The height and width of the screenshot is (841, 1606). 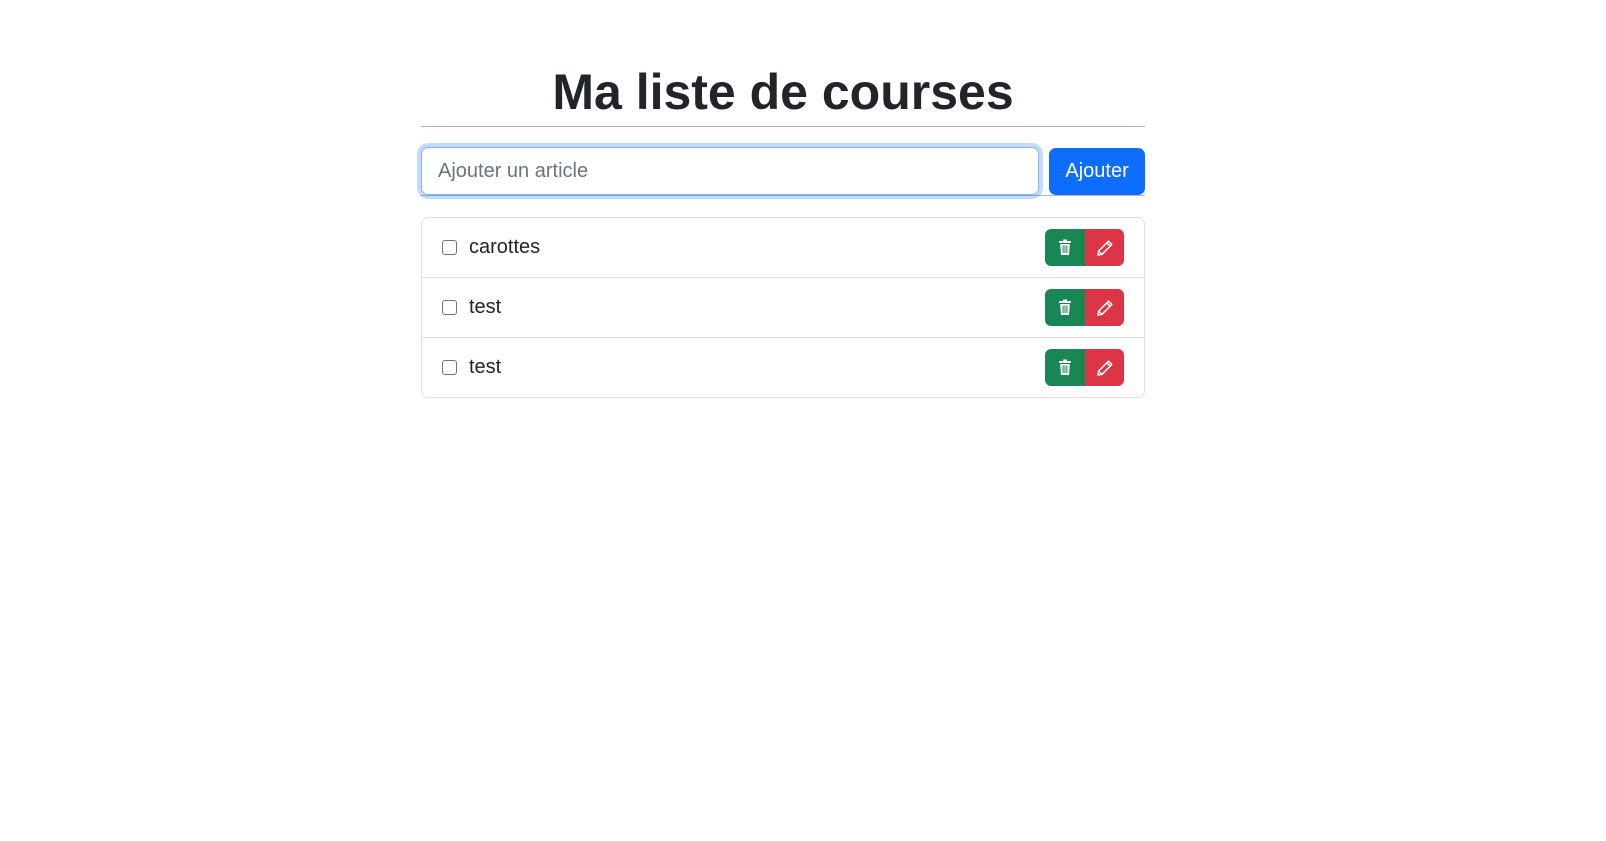 What do you see at coordinates (783, 92) in the screenshot?
I see `page-title: Ma liste de courses` at bounding box center [783, 92].